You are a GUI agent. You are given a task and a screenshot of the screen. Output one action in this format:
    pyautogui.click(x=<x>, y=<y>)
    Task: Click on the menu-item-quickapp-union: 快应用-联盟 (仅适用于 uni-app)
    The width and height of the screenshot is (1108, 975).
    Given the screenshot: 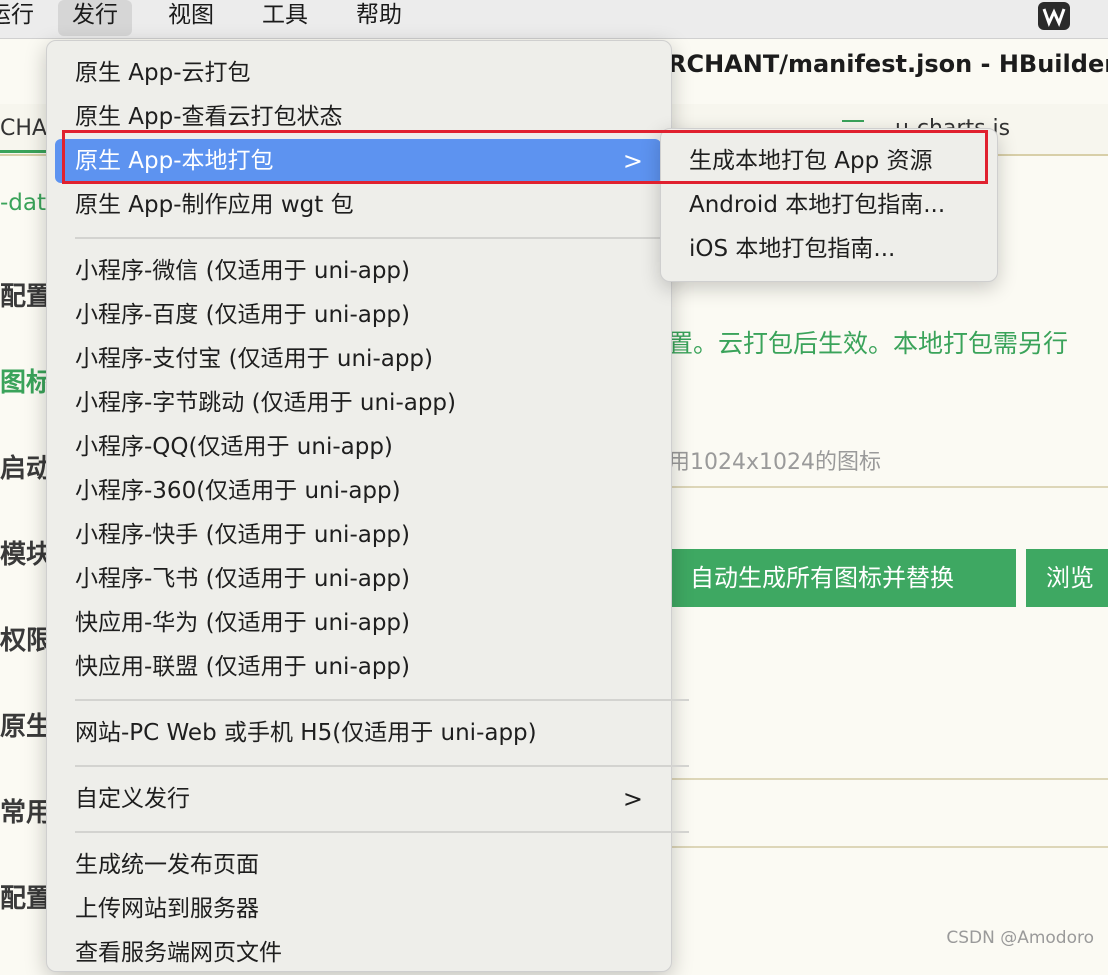 What is the action you would take?
    pyautogui.click(x=358, y=667)
    